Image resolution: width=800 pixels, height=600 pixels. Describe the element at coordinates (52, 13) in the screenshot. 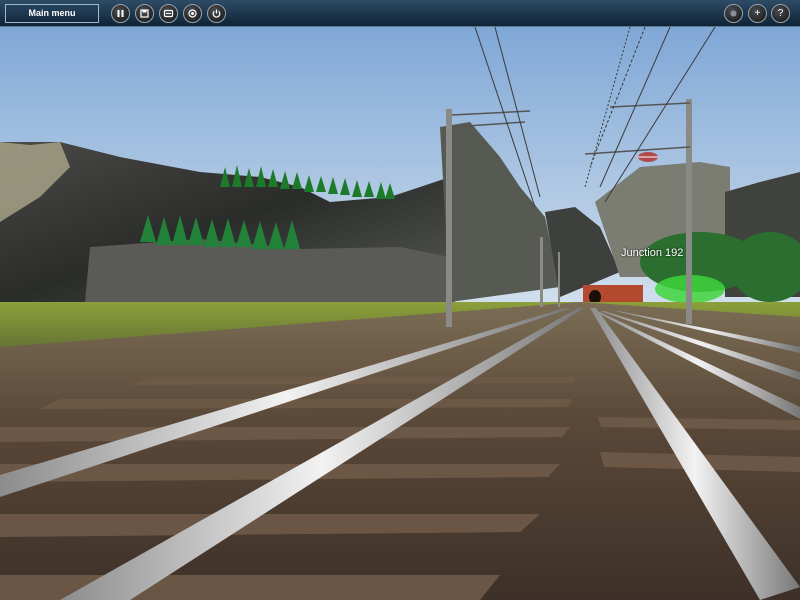

I see `main-menu-button: Main menu` at that location.